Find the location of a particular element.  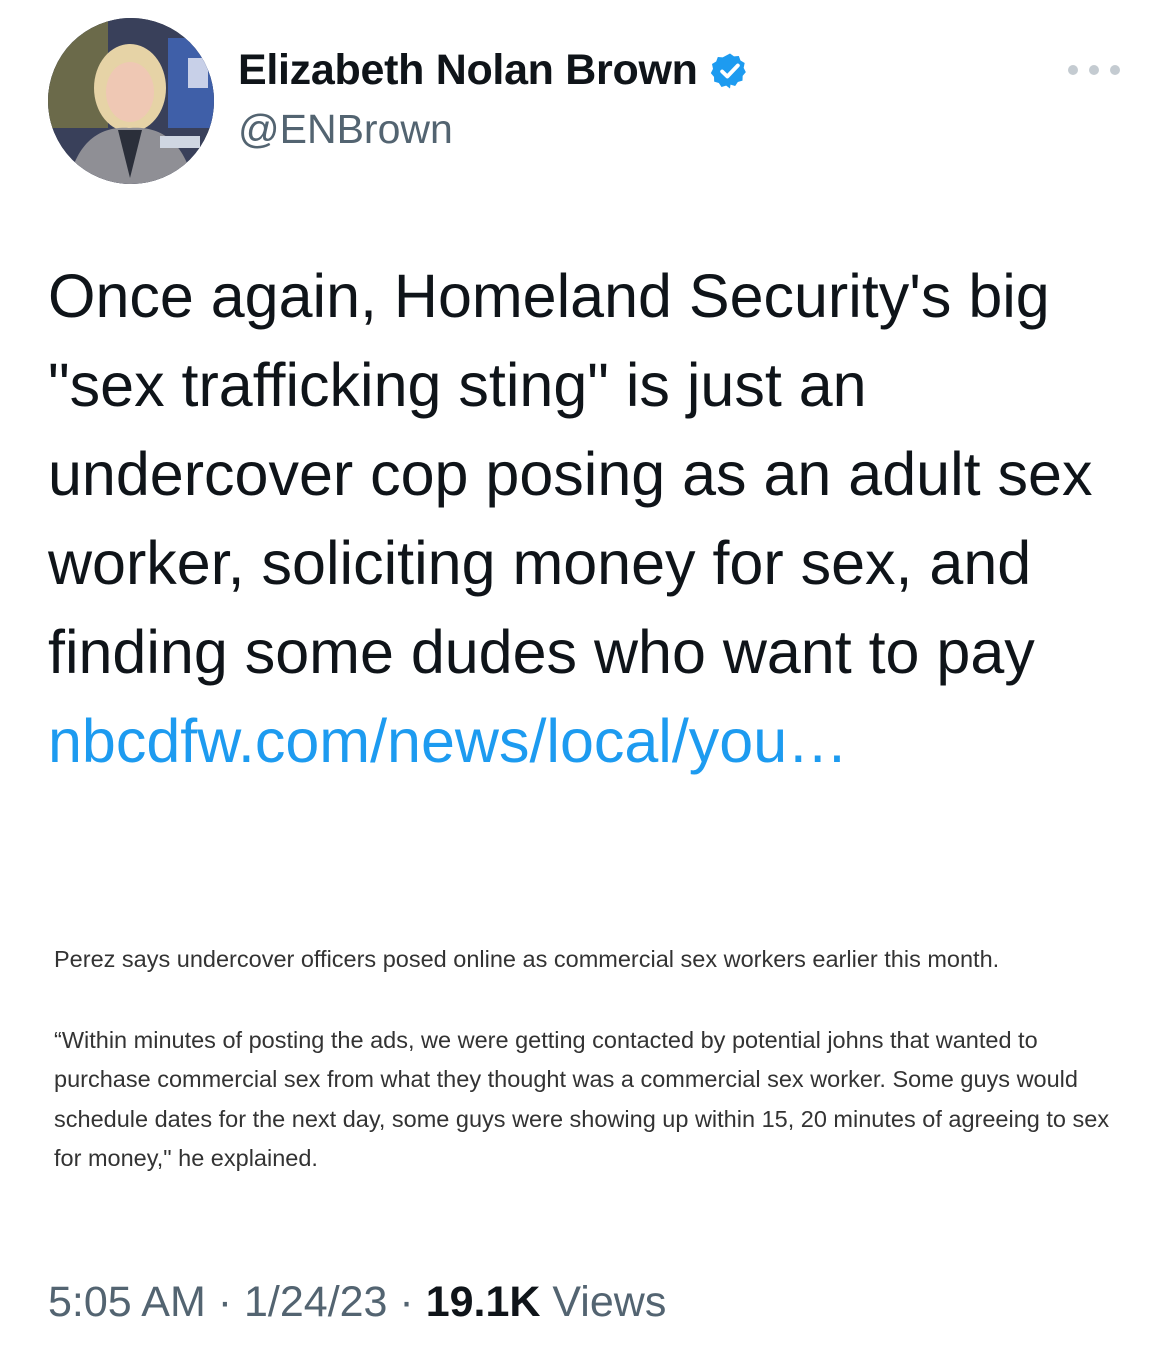

tweet-date: 1/24/23 is located at coordinates (315, 1302).